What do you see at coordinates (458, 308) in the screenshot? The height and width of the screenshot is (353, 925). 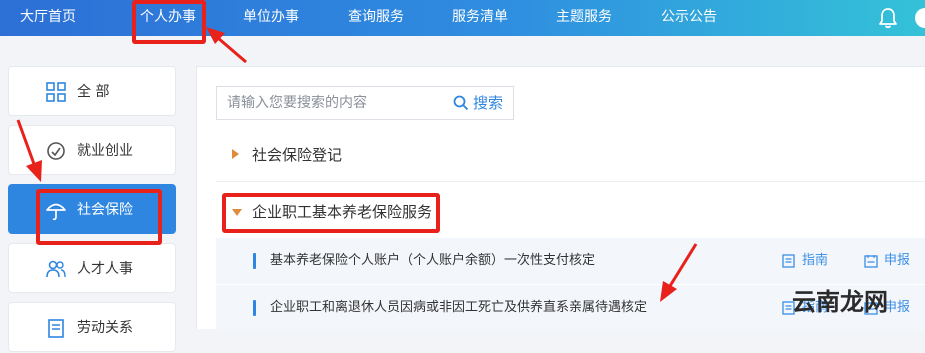 I see `service-title: 企业职工和离退休人员因病或非因工死亡及供养直系亲属待遇核定` at bounding box center [458, 308].